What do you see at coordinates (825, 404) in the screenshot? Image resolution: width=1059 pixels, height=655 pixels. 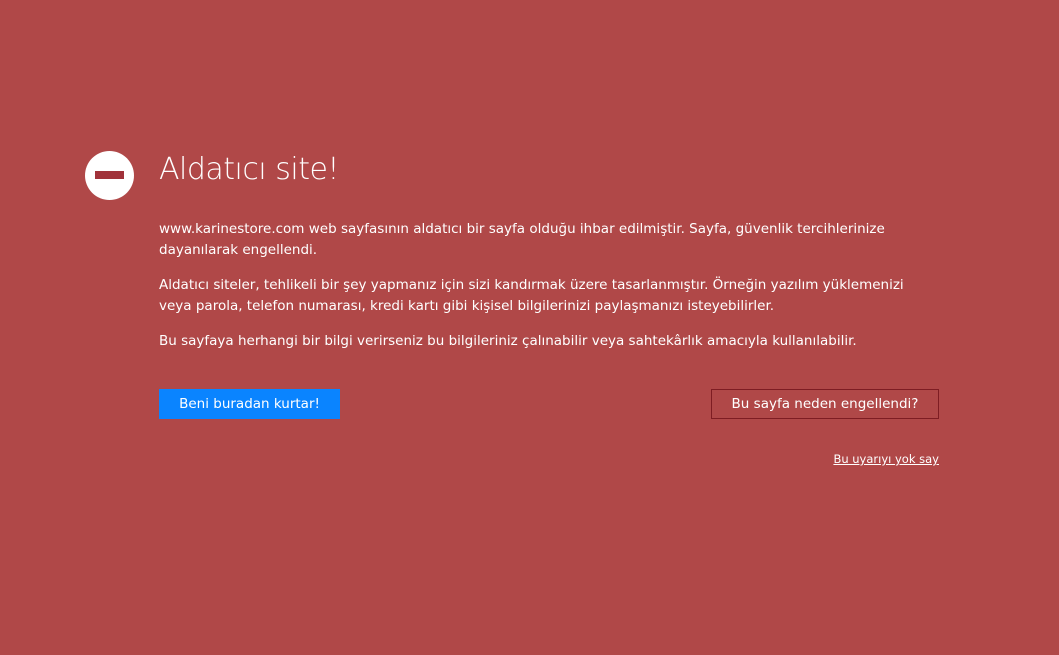 I see `why-blocked-button: Bu sayfa neden engellendi?` at bounding box center [825, 404].